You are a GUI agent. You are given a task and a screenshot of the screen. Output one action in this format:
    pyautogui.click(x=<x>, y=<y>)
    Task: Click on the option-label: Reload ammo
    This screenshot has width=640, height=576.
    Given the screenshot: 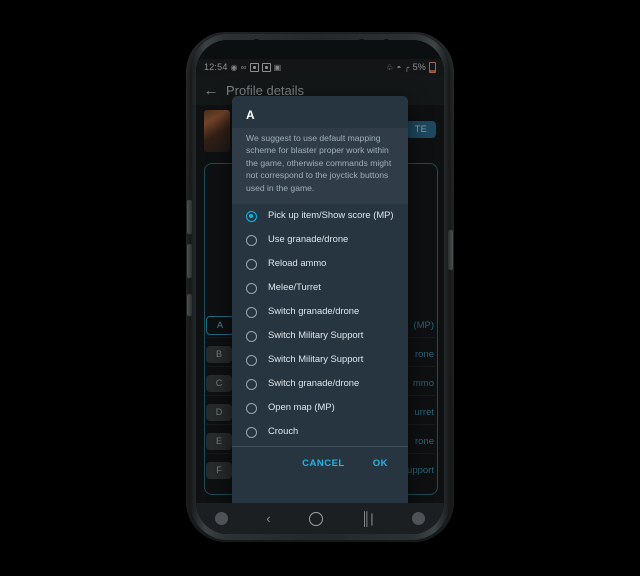 What is the action you would take?
    pyautogui.click(x=297, y=263)
    